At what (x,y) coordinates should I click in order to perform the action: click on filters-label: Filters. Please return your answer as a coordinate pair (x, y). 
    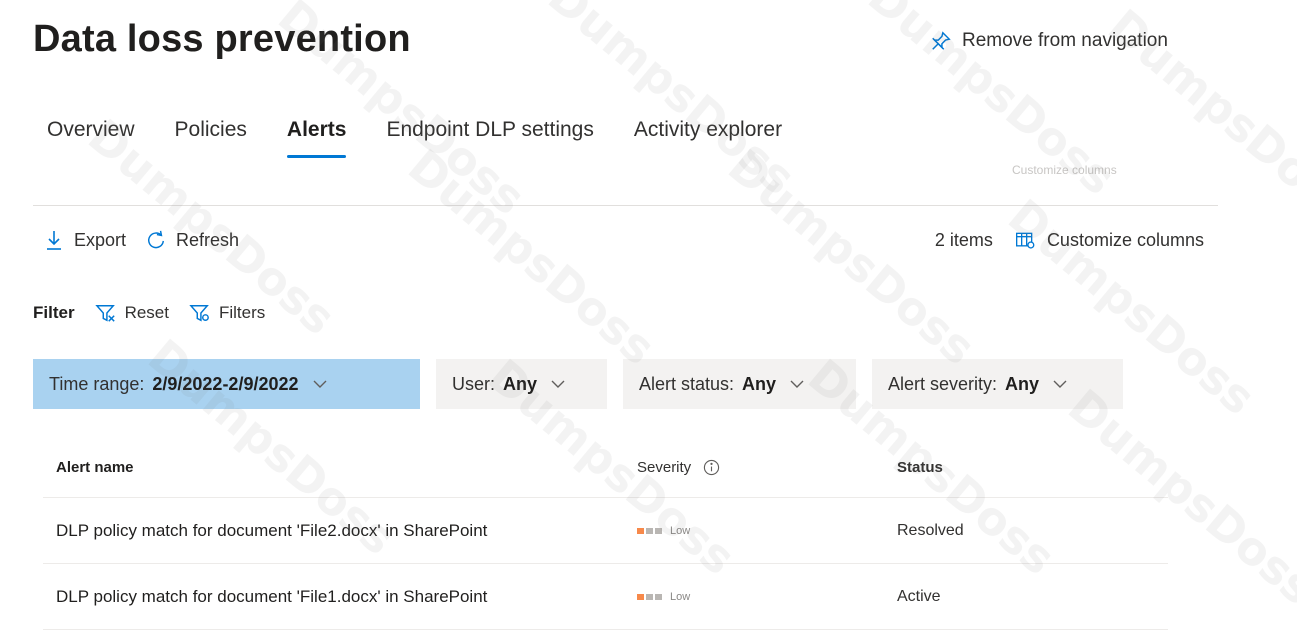
    Looking at the image, I should click on (242, 312).